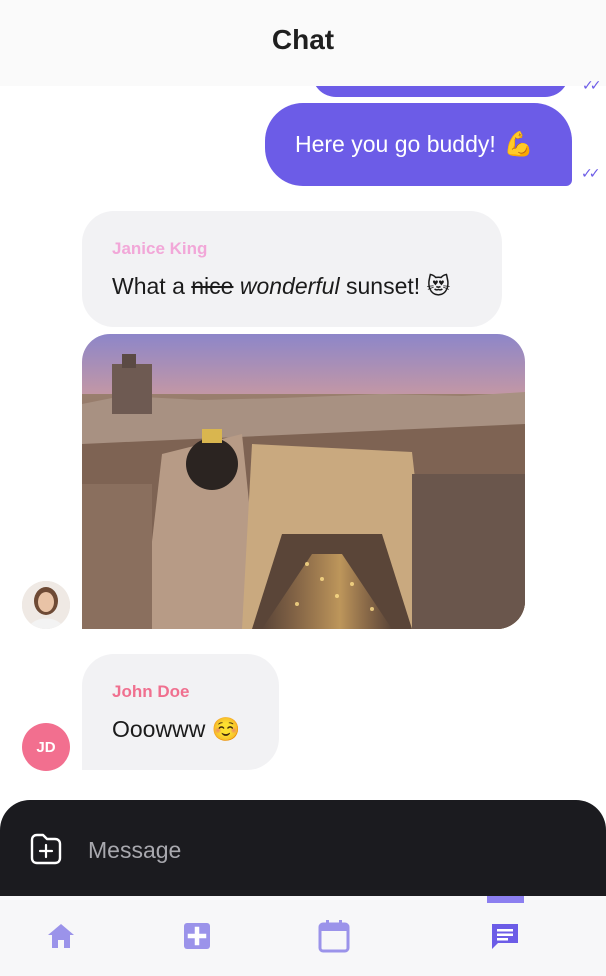 The height and width of the screenshot is (976, 606). What do you see at coordinates (46, 747) in the screenshot?
I see `avatar-initials: JD` at bounding box center [46, 747].